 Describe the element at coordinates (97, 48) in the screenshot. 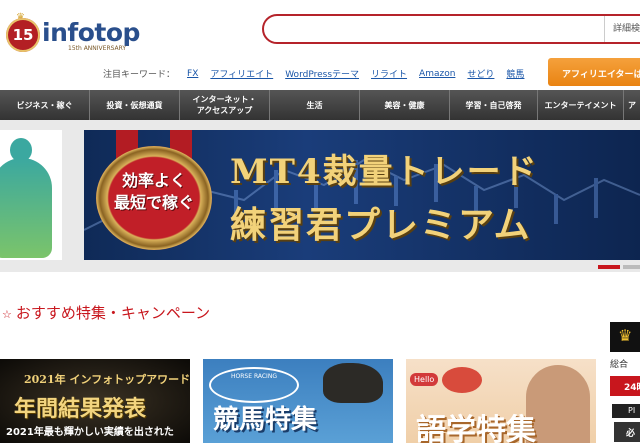

I see `logo-subtitle: 15th ANNIVERSARY` at that location.